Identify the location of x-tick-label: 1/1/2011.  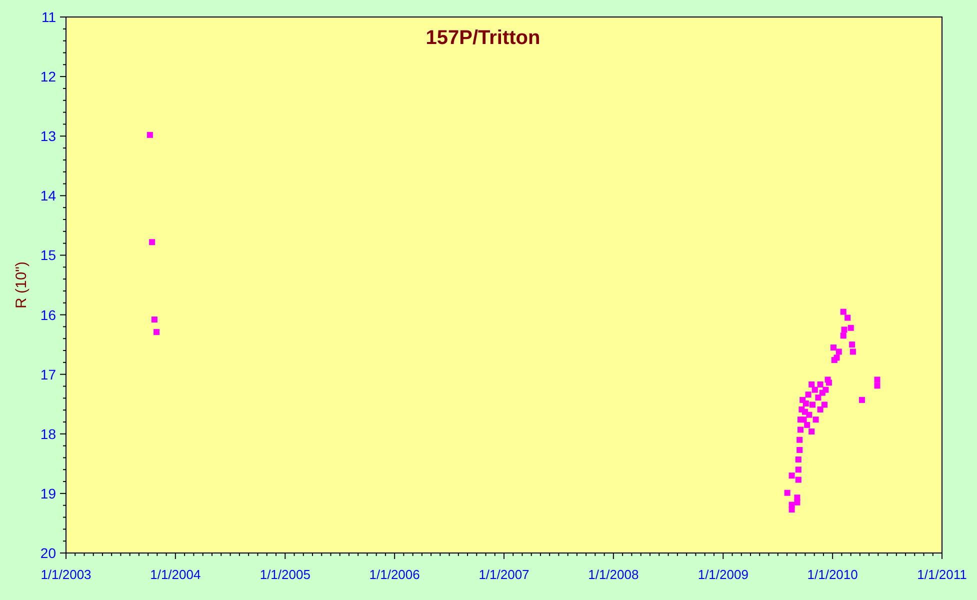
(942, 574).